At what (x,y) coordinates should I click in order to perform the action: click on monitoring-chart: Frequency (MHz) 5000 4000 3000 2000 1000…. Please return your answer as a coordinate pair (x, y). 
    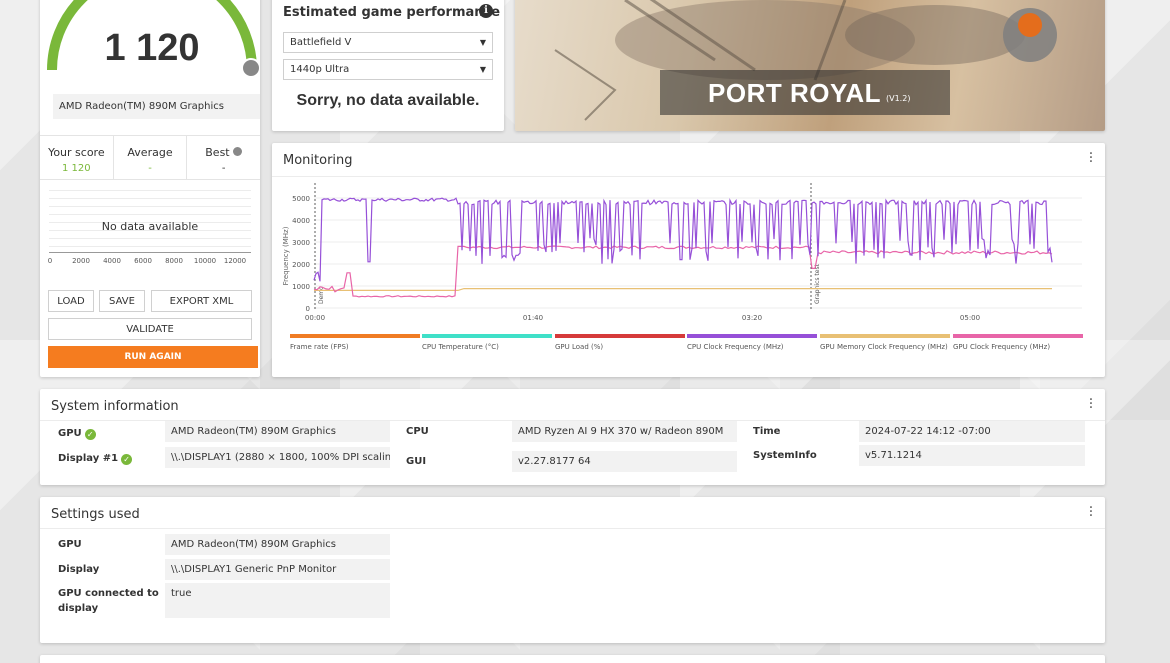
    Looking at the image, I should click on (682, 252).